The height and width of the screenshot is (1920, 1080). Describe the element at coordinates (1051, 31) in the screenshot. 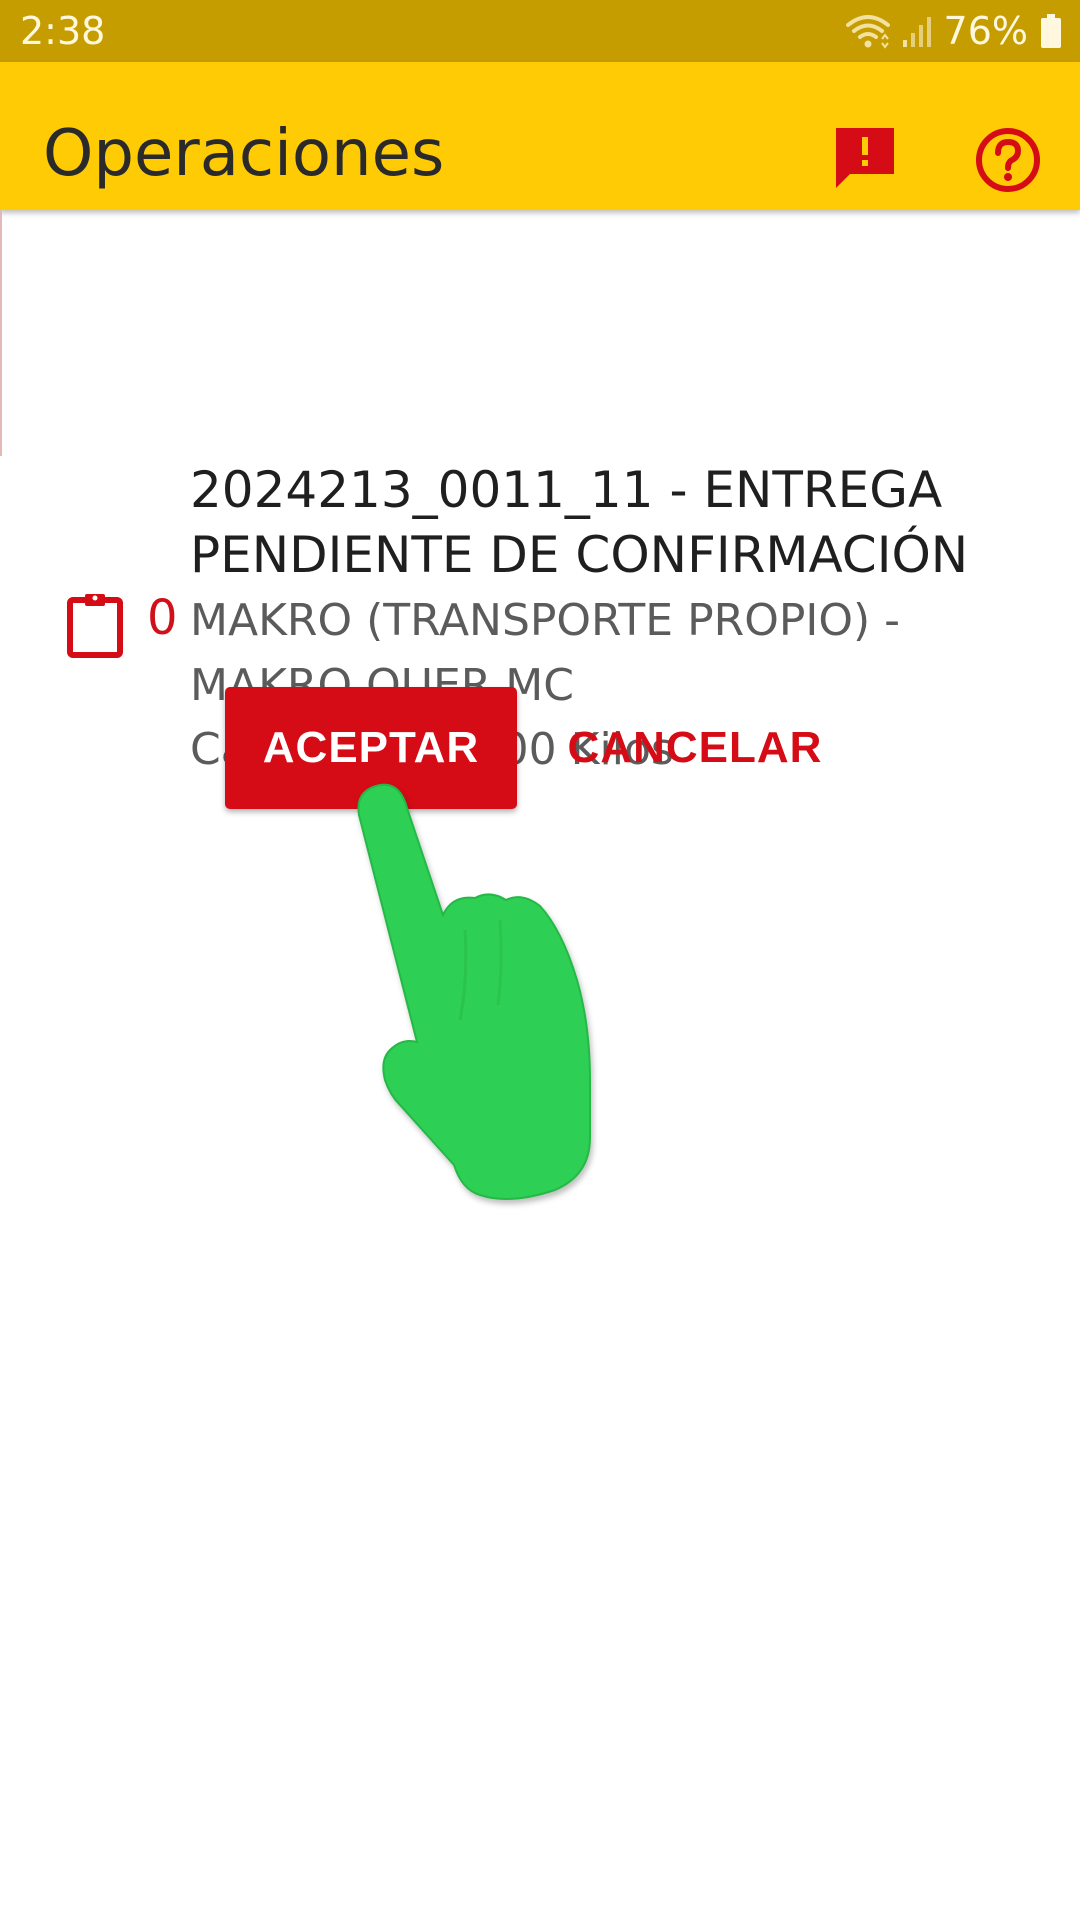

I see `battery-icon` at that location.